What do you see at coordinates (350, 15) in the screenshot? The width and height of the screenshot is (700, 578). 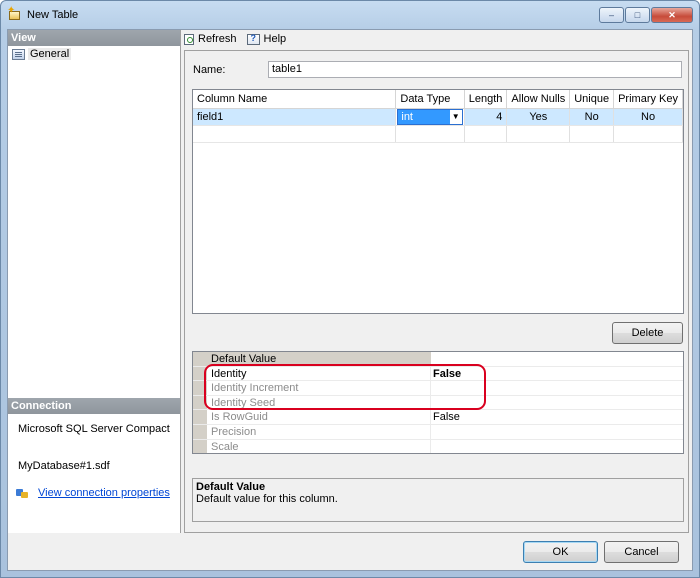 I see `title-bar: ✦ New Table – □ ✕` at bounding box center [350, 15].